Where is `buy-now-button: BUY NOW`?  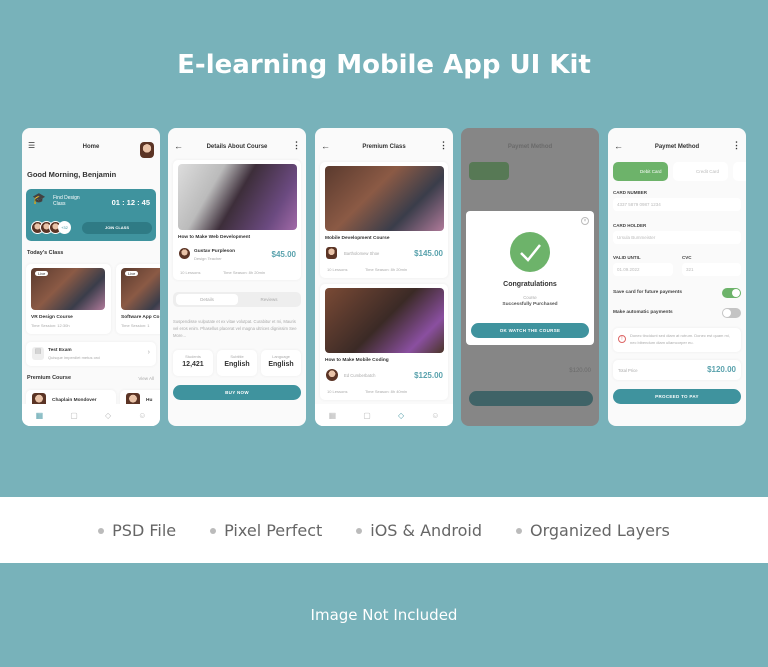
buy-now-button: BUY NOW is located at coordinates (237, 392).